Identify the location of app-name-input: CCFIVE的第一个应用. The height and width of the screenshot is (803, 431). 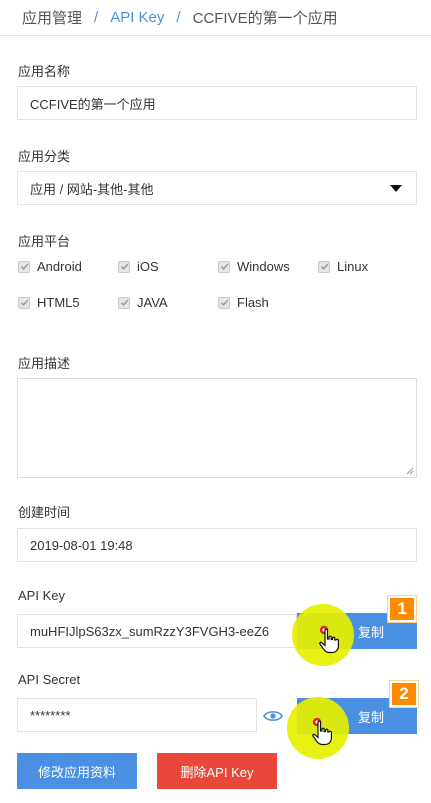
(217, 103).